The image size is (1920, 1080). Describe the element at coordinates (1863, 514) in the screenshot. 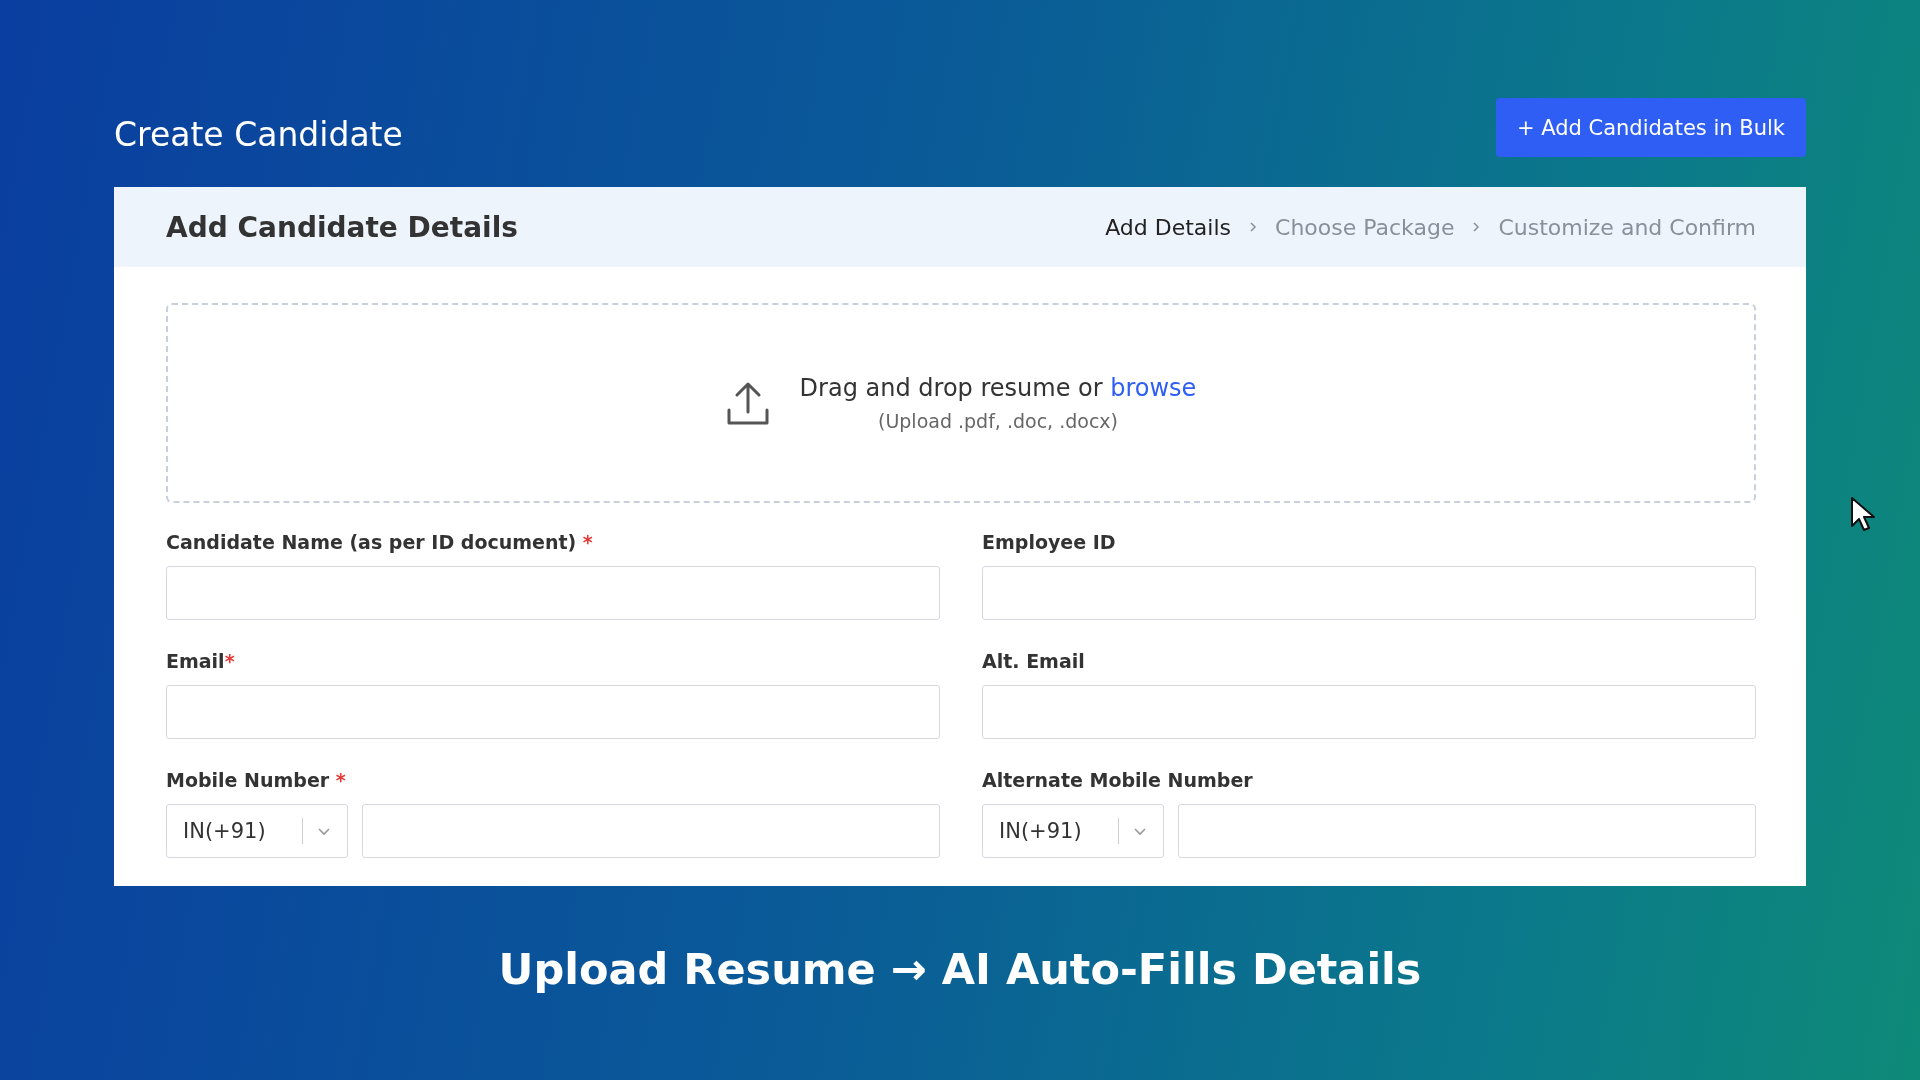

I see `mouse-pointer-icon` at that location.